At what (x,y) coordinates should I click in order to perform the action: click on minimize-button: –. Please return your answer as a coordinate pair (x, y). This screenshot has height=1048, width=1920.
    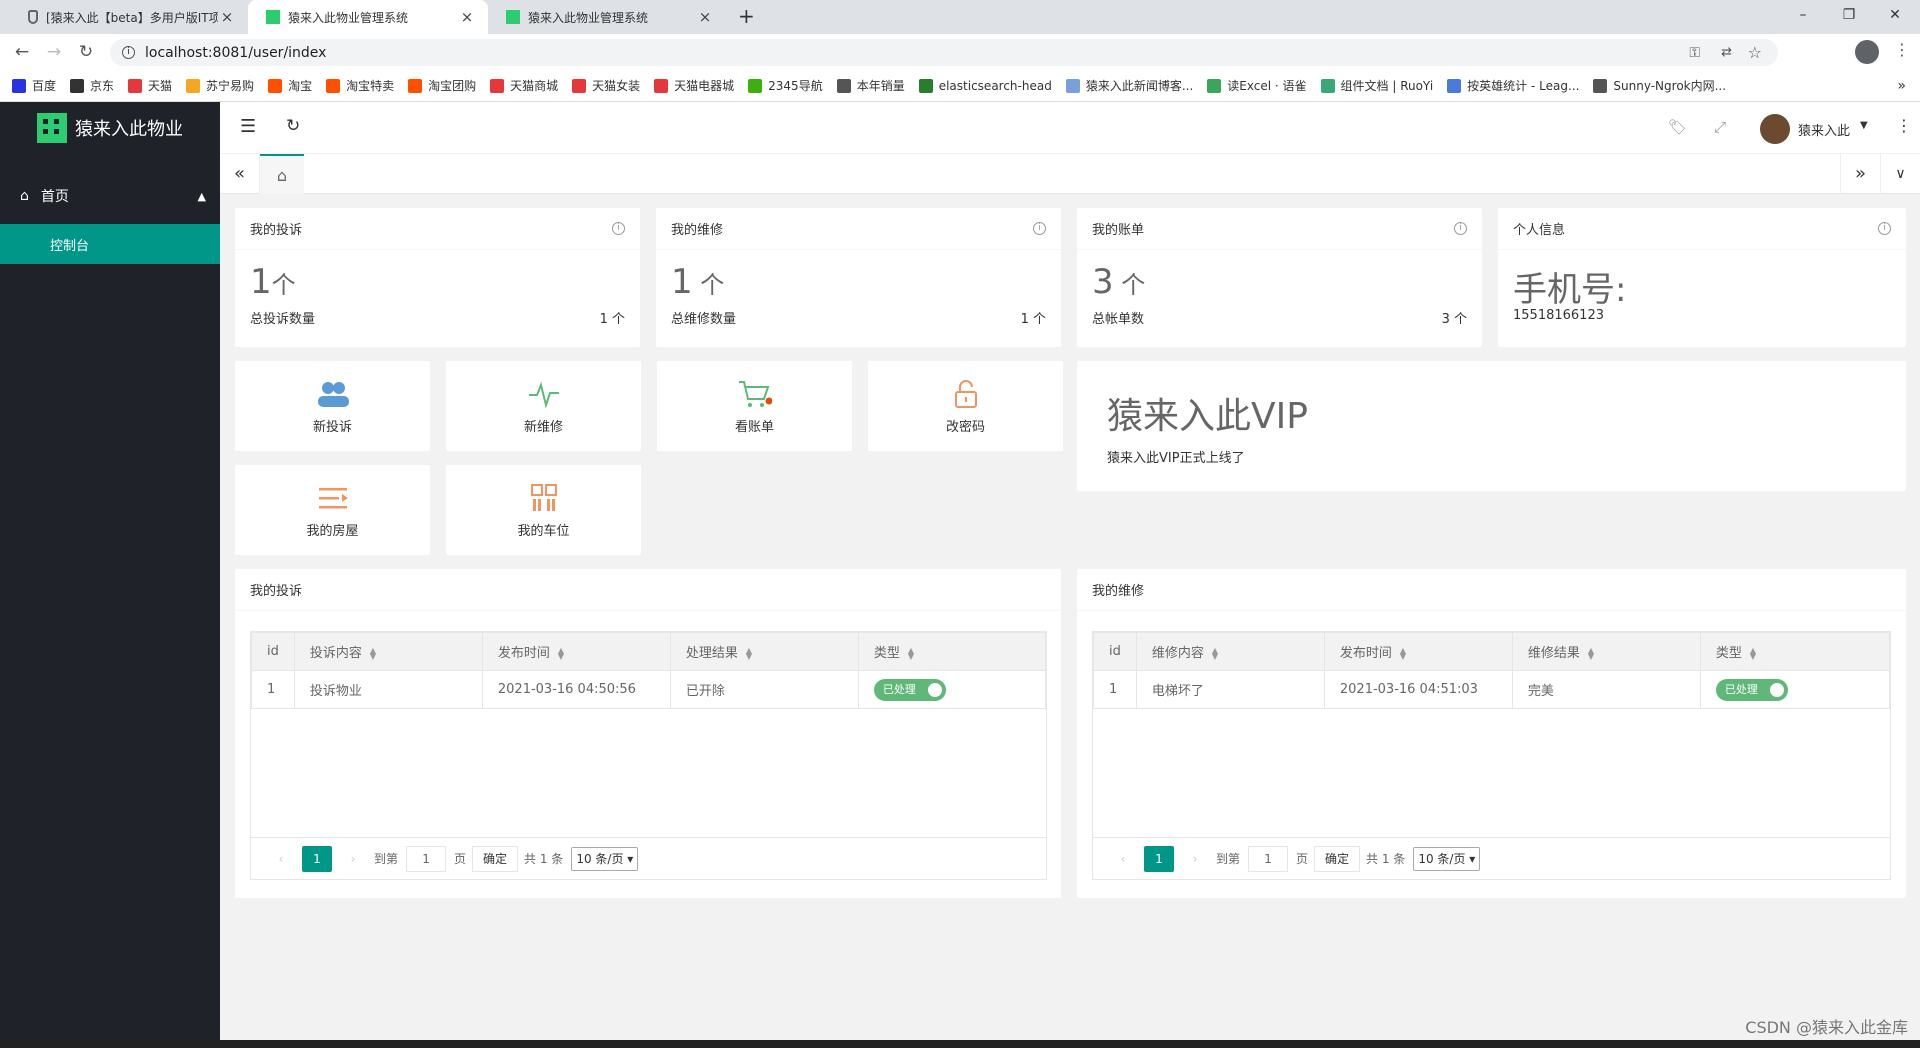
    Looking at the image, I should click on (1803, 15).